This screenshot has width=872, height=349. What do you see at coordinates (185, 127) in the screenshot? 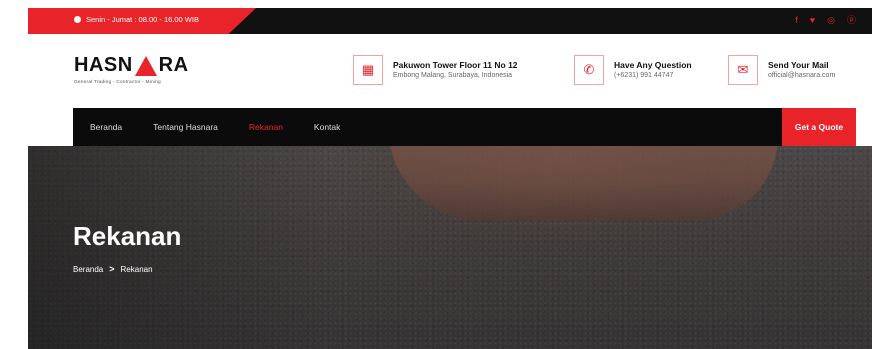
I see `nav-item-tentang: Tentang Hasnara` at bounding box center [185, 127].